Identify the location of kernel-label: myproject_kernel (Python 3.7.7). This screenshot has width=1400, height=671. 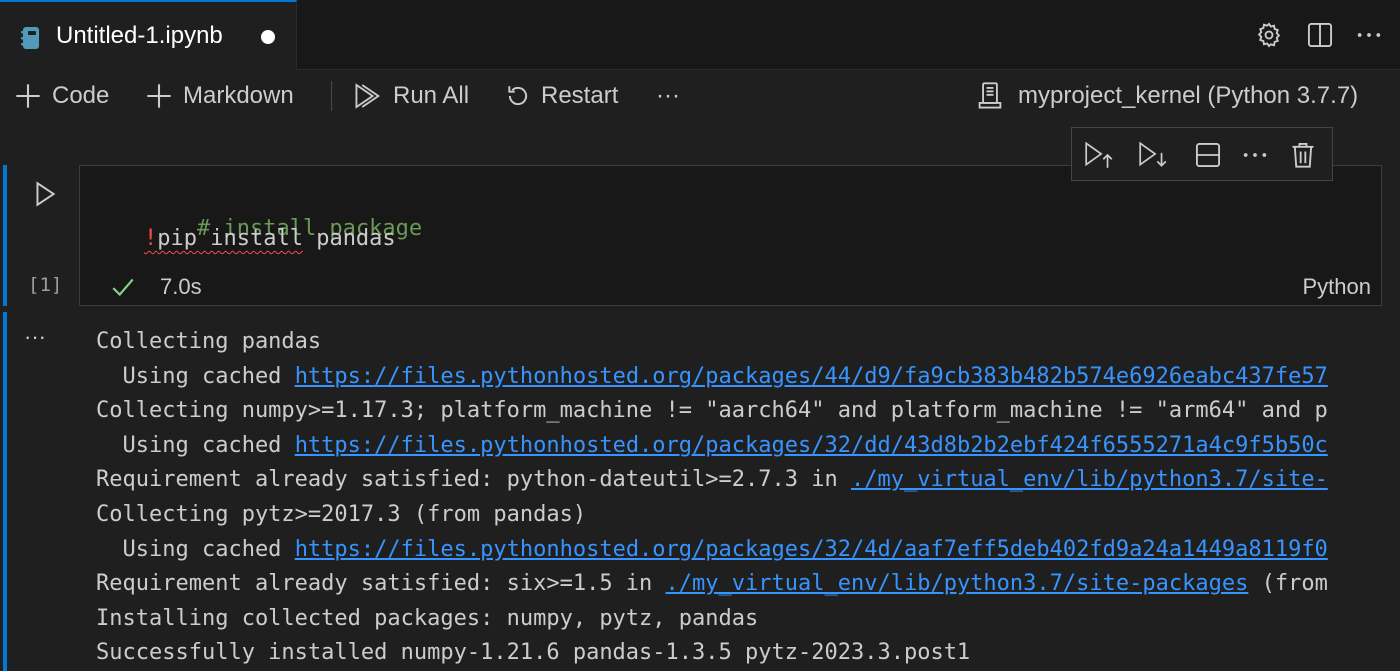
(1188, 95).